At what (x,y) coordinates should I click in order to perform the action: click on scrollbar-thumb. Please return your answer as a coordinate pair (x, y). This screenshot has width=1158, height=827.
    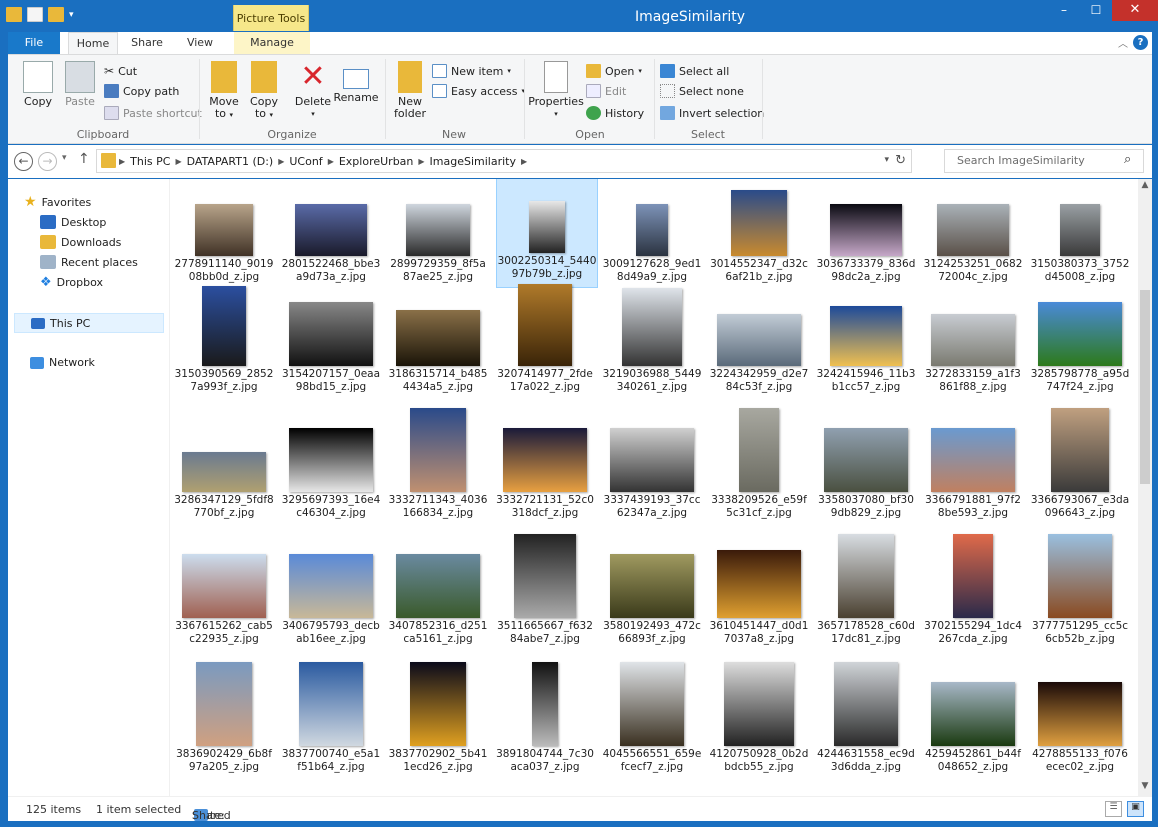
    Looking at the image, I should click on (1145, 387).